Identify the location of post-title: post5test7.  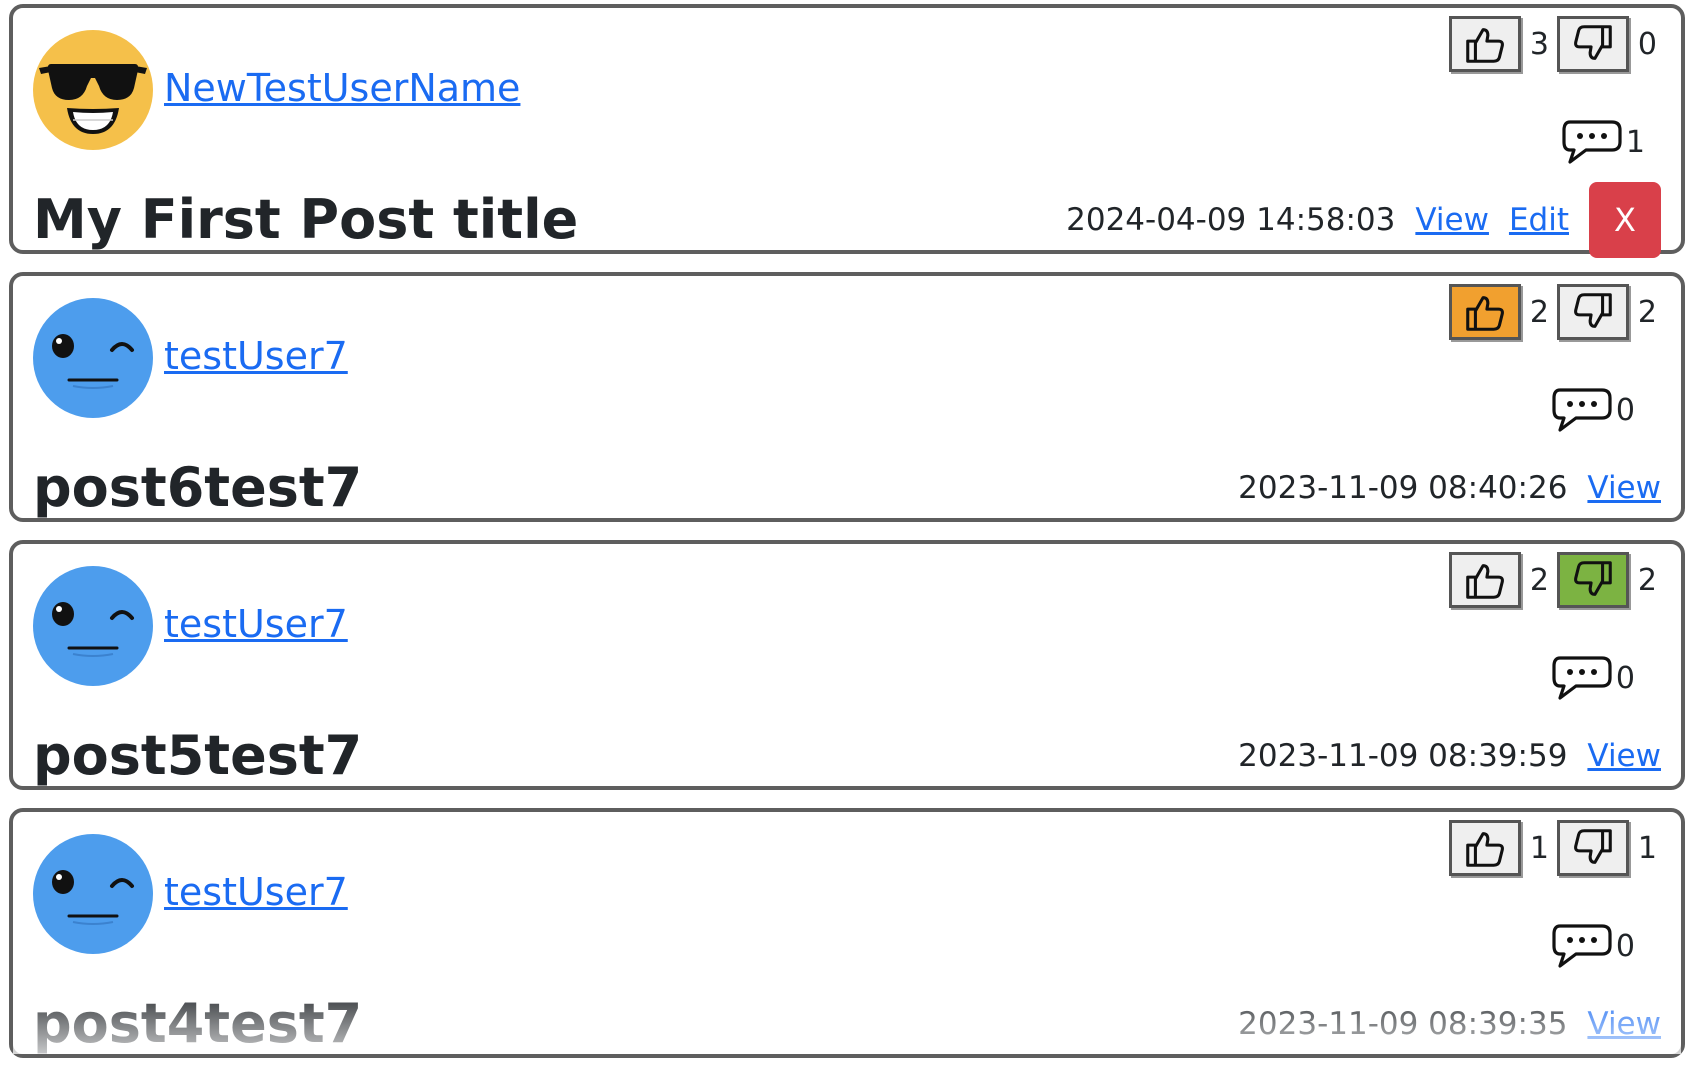
(197, 756).